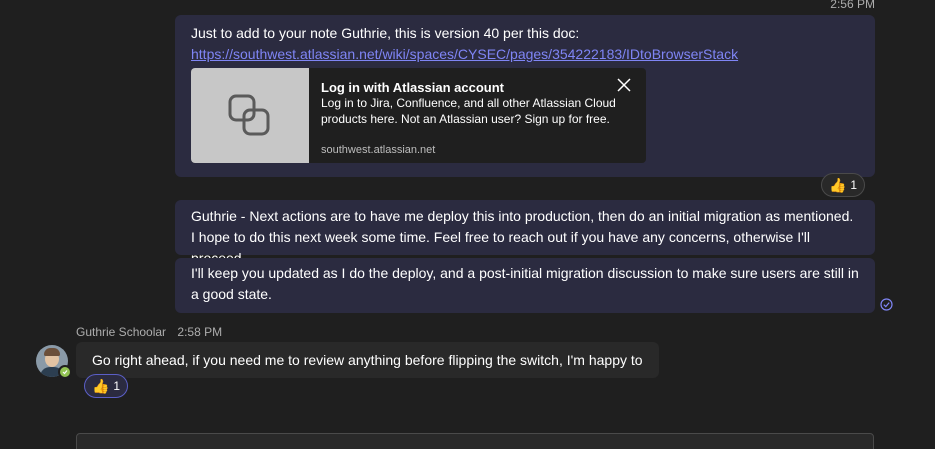 This screenshot has height=449, width=935. I want to click on message-timestamp: 2:56 PM, so click(852, 5).